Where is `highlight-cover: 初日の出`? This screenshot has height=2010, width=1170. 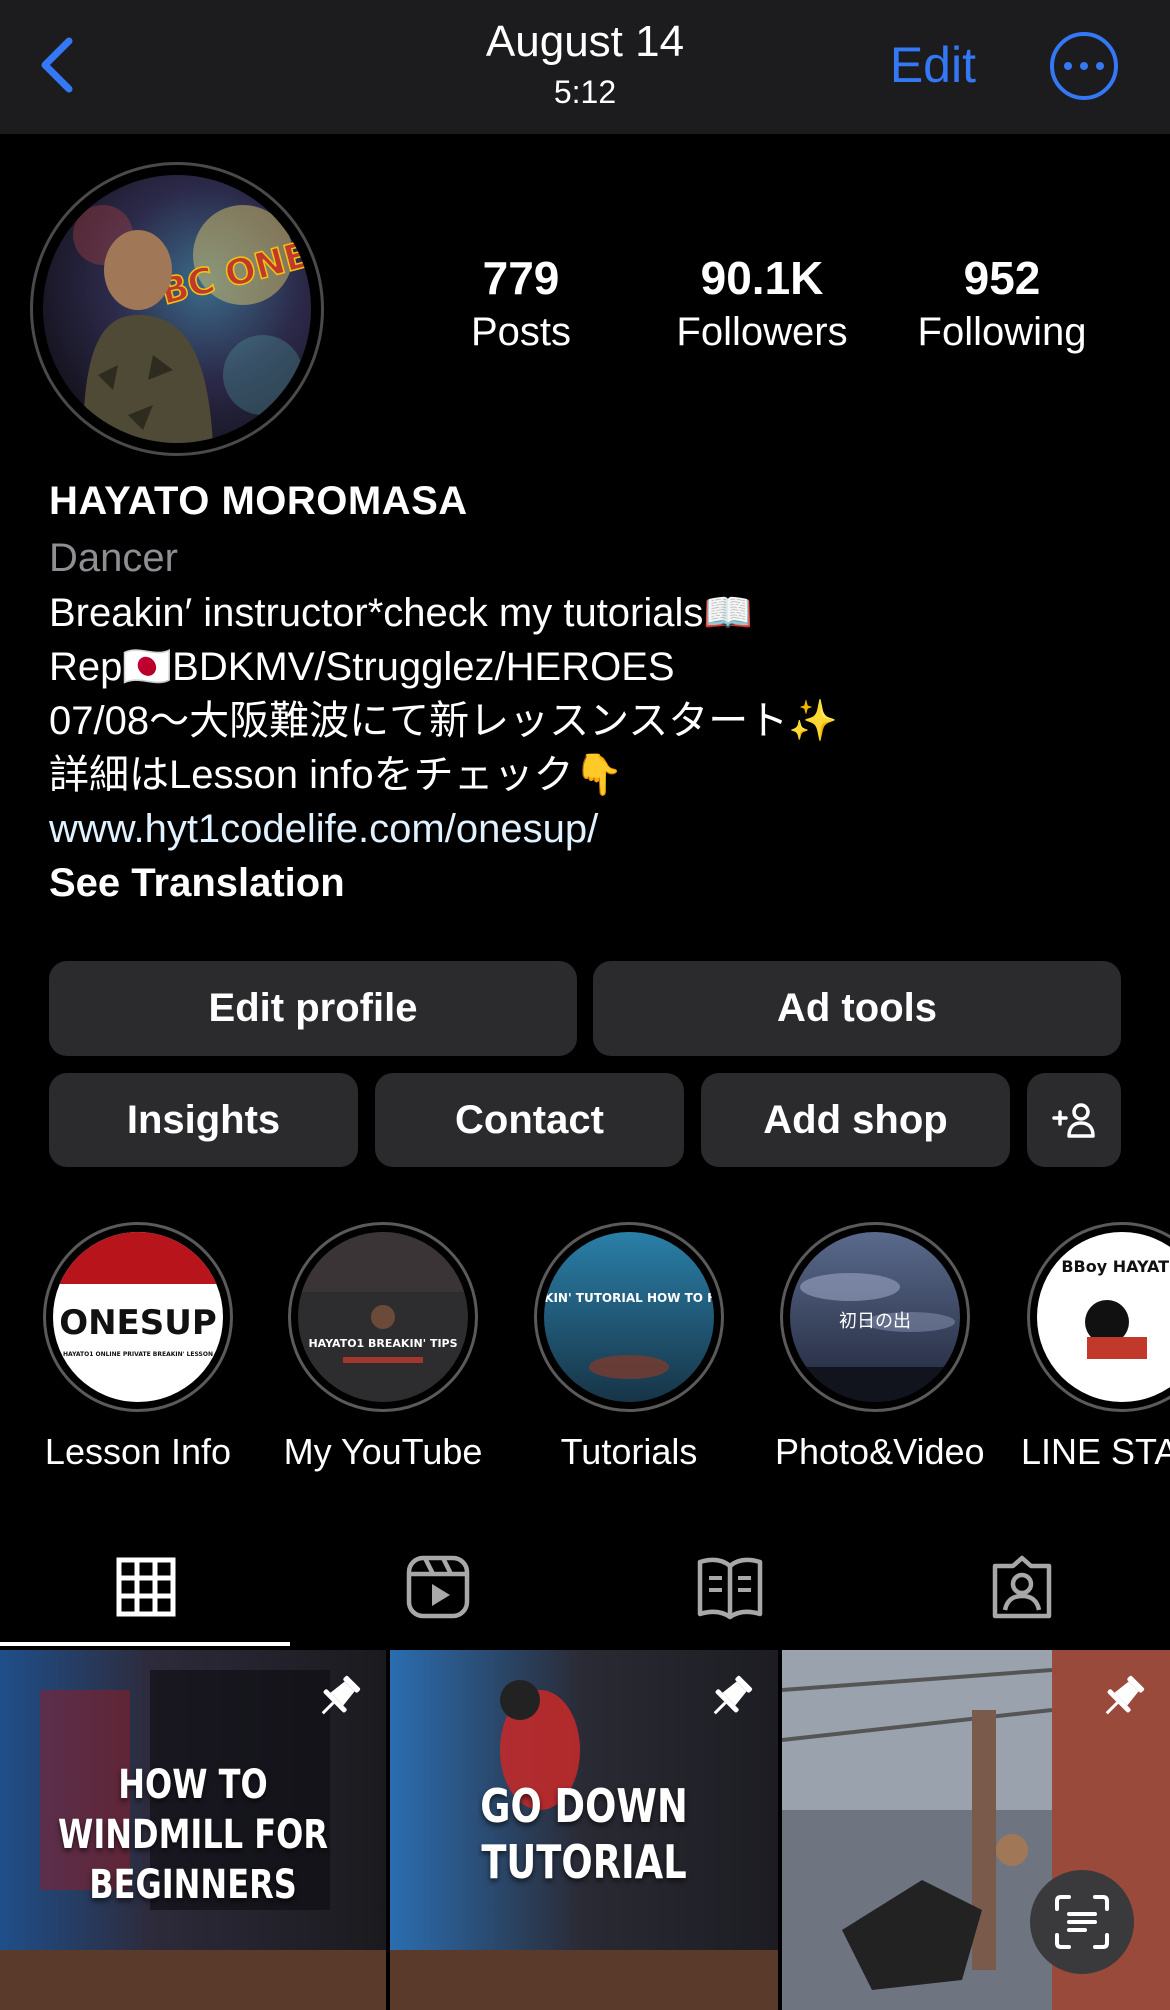
highlight-cover: 初日の出 is located at coordinates (875, 1317).